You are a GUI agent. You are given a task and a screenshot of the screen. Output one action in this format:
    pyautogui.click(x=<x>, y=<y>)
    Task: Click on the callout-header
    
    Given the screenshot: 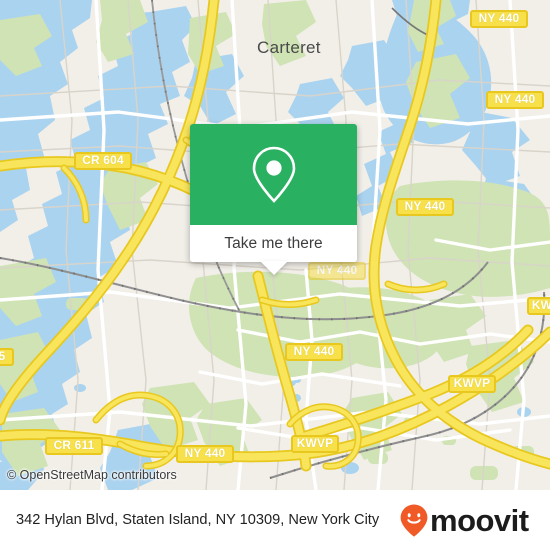 What is the action you would take?
    pyautogui.click(x=273, y=174)
    